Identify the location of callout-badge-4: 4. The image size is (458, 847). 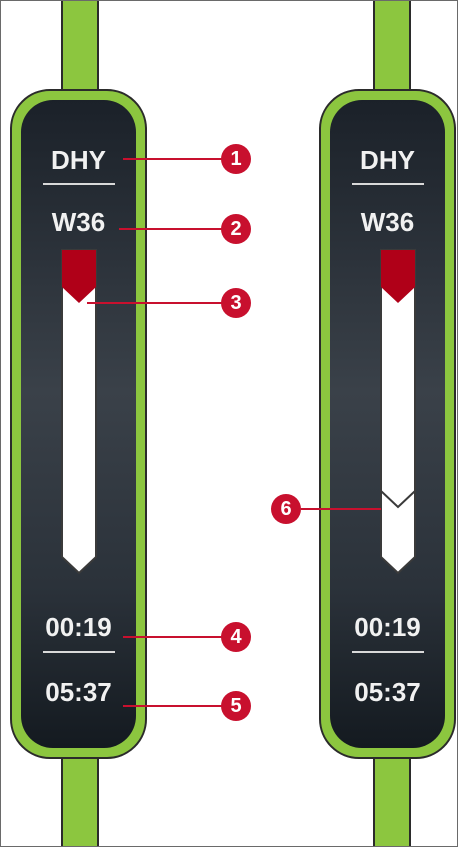
(236, 637).